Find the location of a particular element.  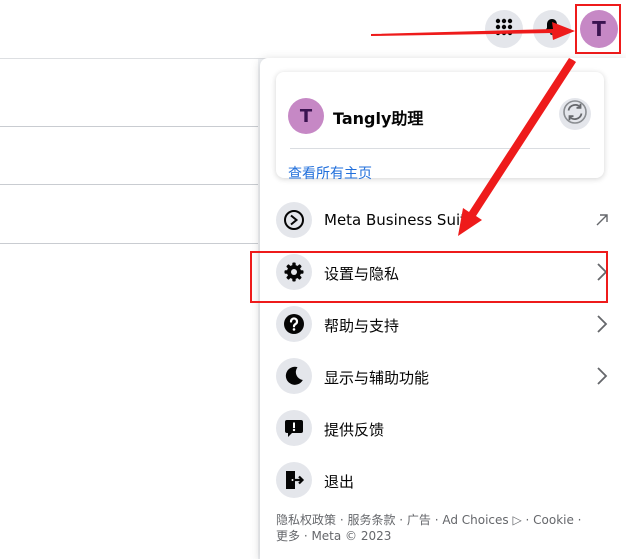

notifications-button is located at coordinates (552, 29).